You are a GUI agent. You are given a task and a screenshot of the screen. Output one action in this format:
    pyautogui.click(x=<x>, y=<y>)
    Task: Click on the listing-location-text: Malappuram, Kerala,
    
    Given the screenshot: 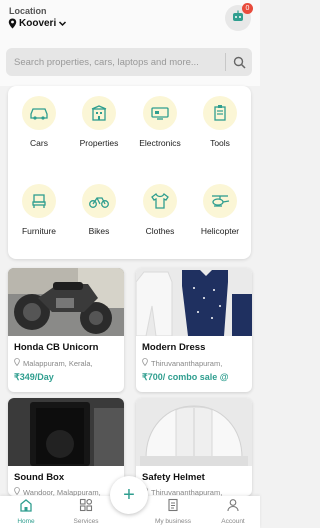 What is the action you would take?
    pyautogui.click(x=58, y=363)
    